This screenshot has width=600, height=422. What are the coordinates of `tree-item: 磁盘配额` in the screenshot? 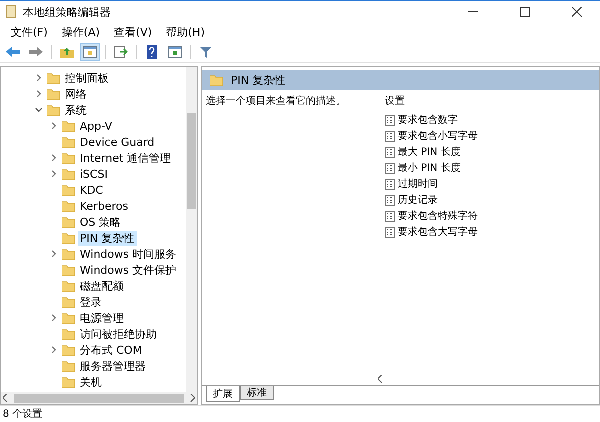 It's located at (102, 286).